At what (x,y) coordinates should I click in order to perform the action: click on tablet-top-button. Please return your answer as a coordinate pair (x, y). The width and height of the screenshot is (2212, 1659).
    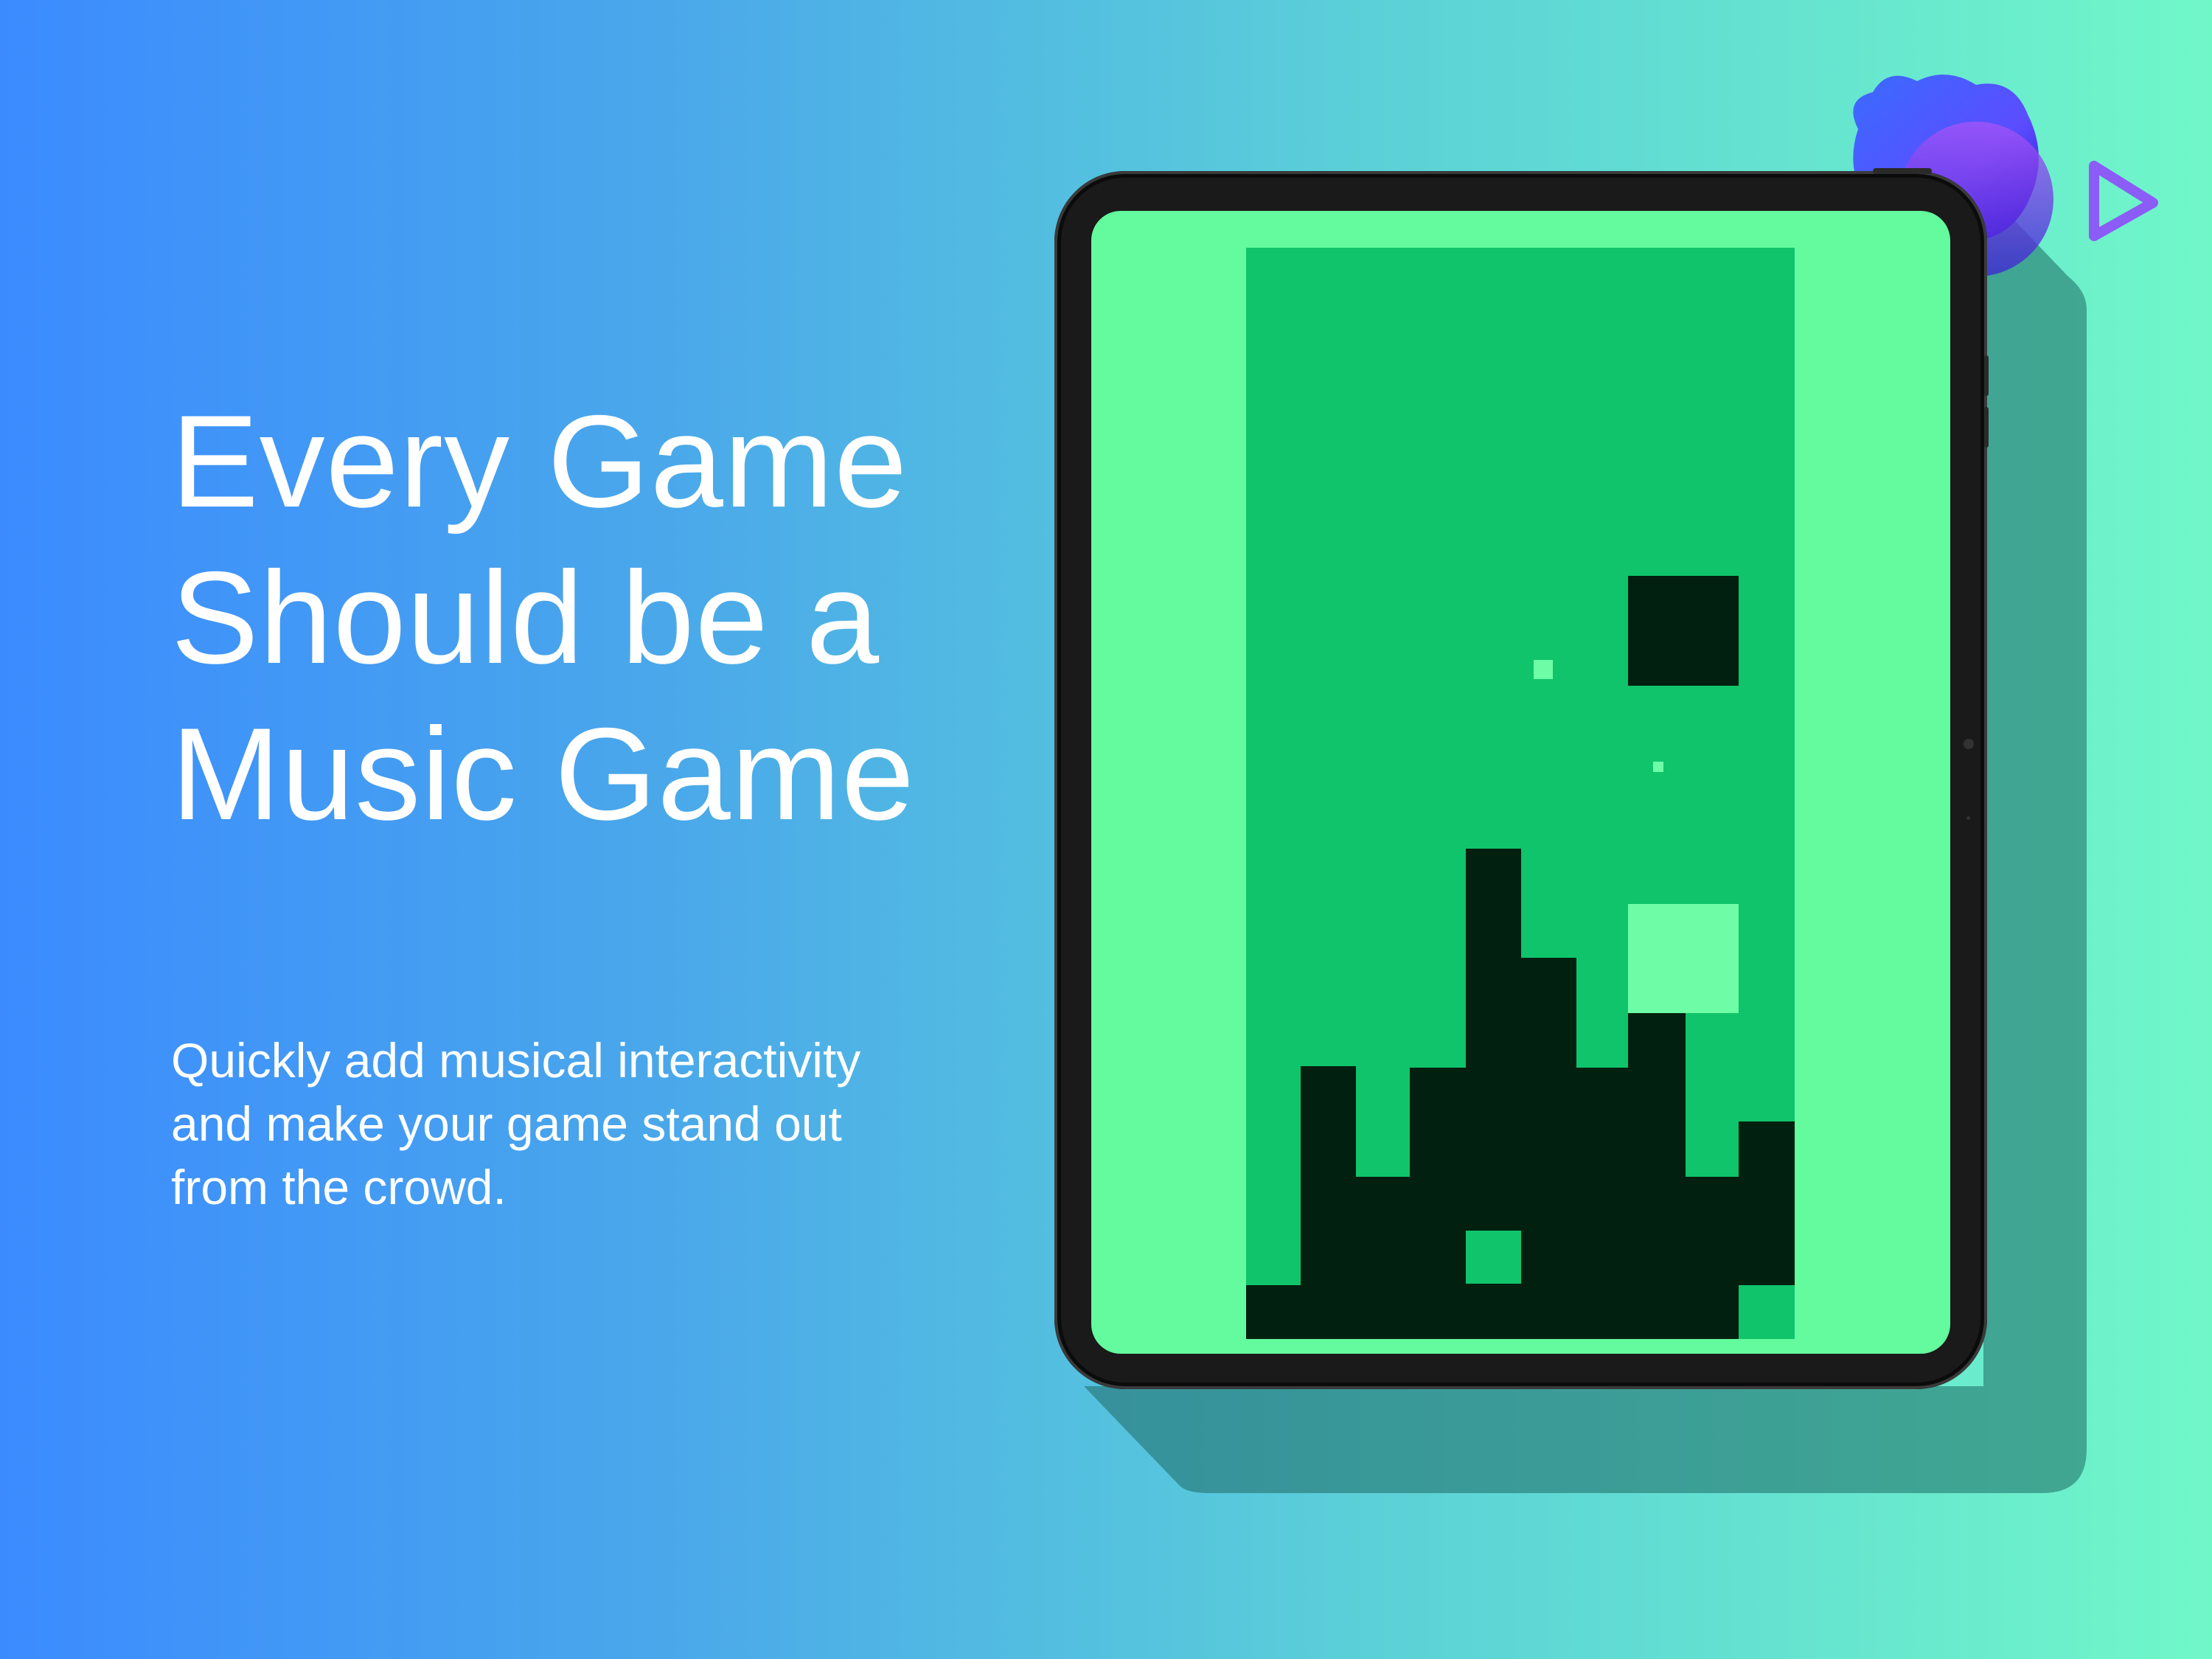
    Looking at the image, I should click on (1902, 171).